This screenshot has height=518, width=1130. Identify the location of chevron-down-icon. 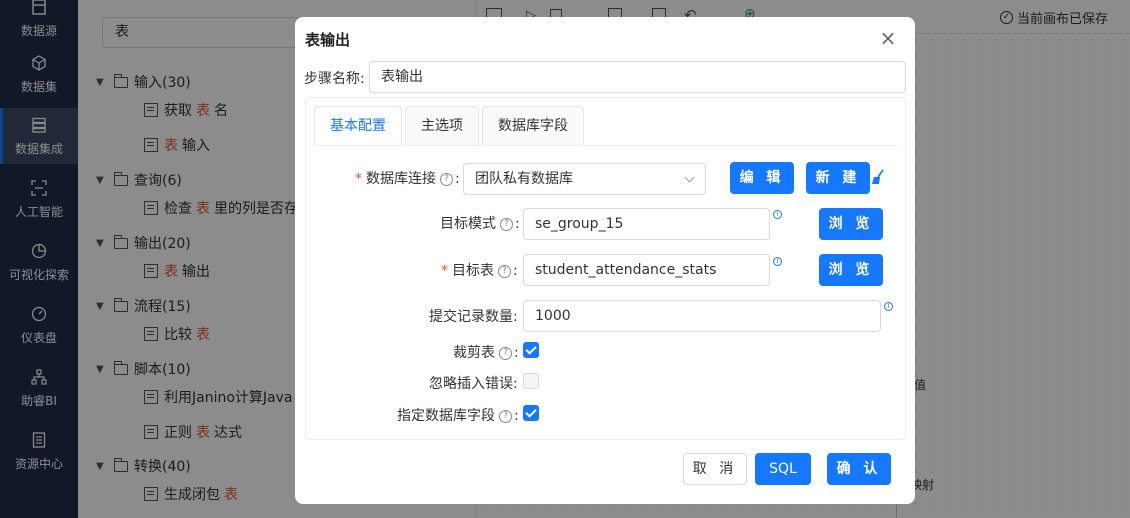
(689, 177).